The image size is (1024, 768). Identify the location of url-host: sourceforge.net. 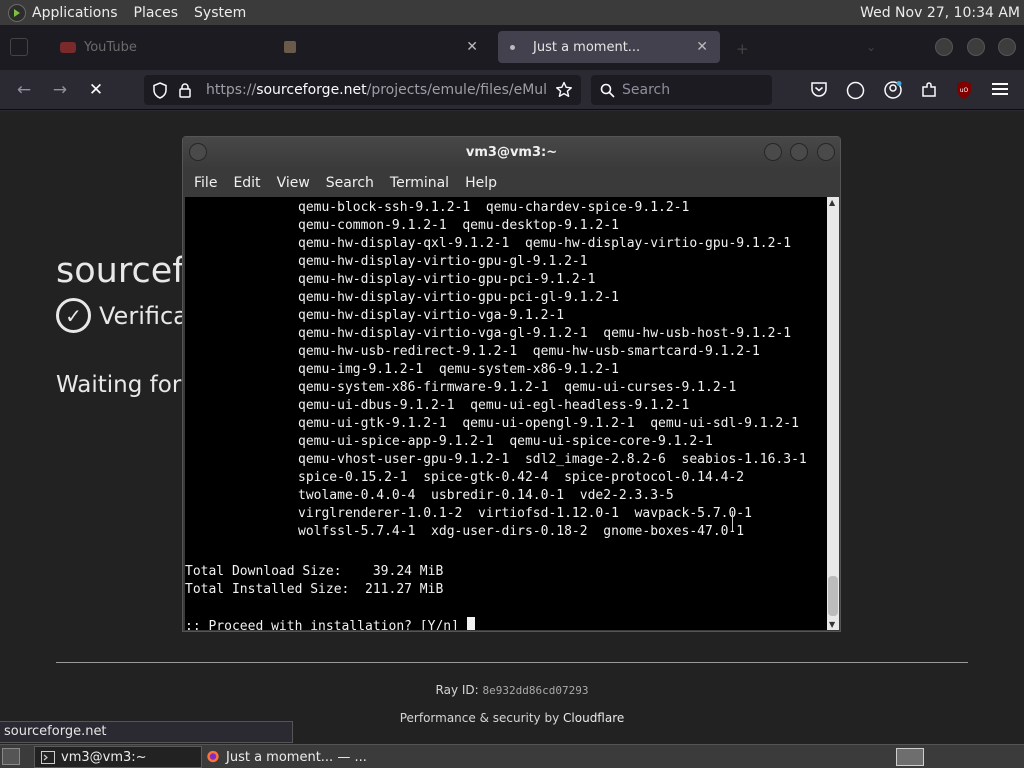
(311, 90).